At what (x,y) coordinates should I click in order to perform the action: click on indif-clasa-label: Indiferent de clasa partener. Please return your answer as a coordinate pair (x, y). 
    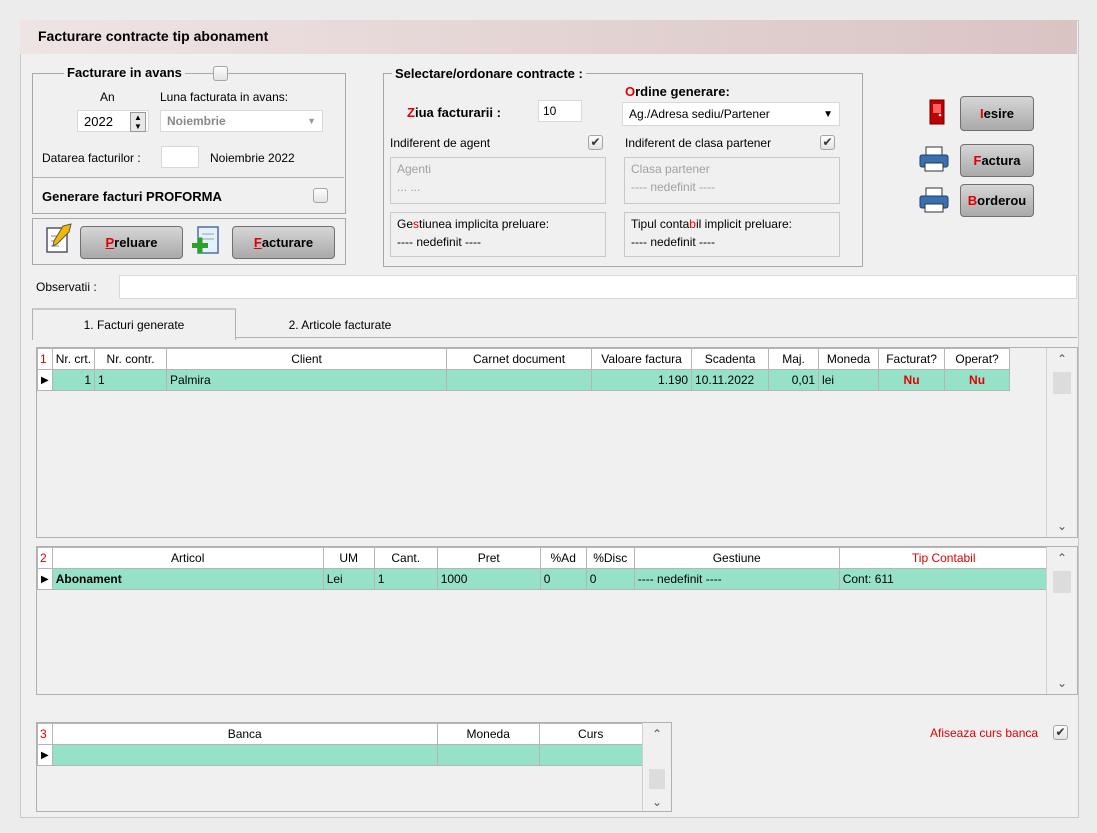
    Looking at the image, I should click on (698, 143).